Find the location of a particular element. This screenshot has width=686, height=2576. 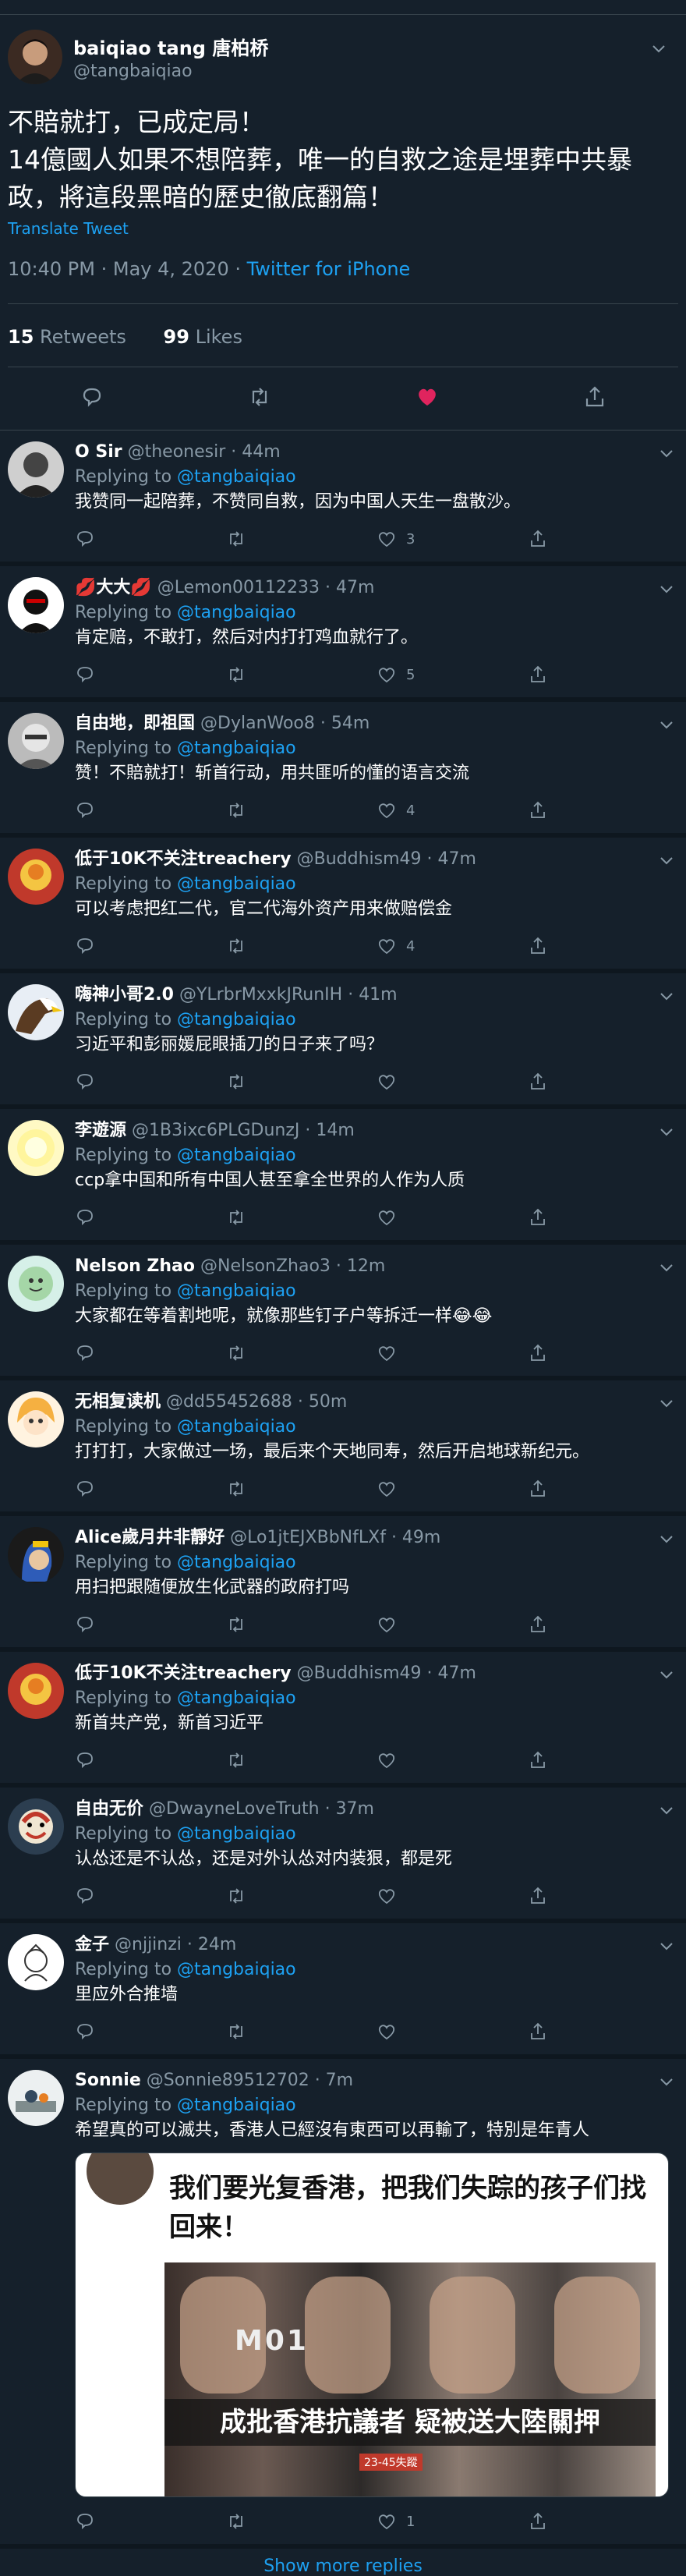

retweet-icon is located at coordinates (259, 396).